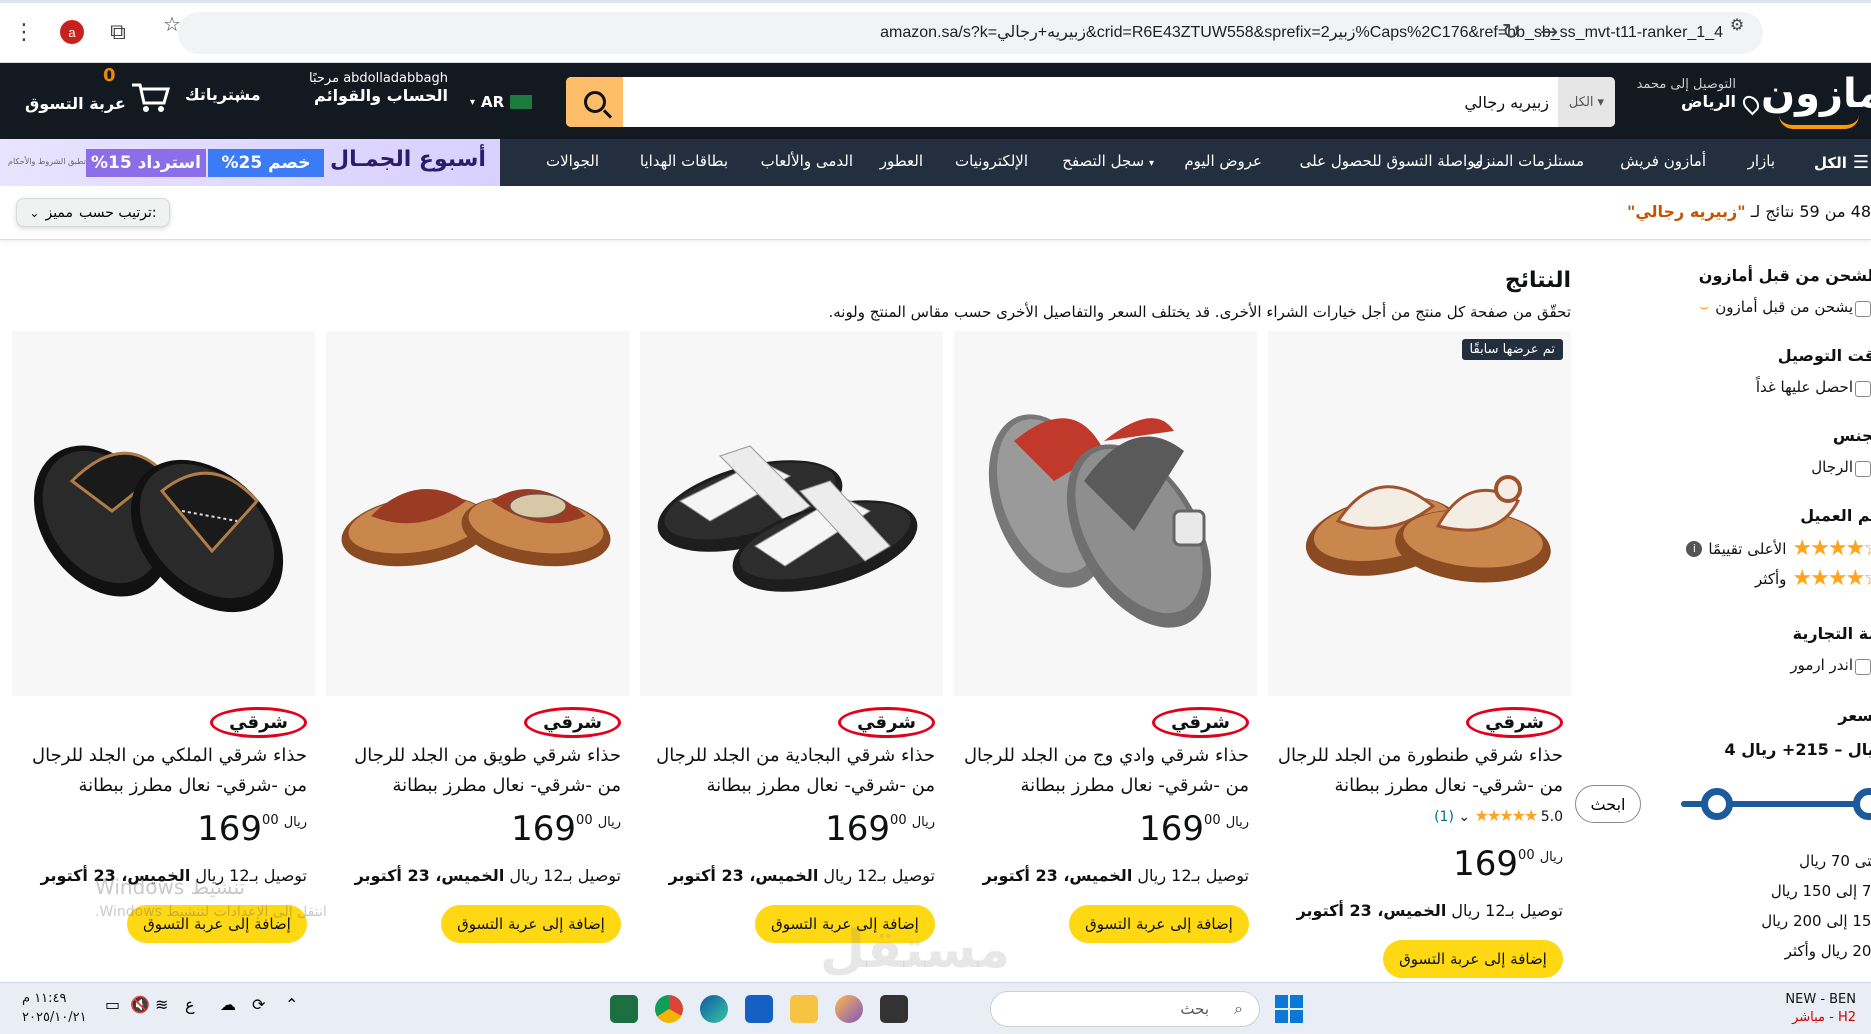 This screenshot has height=1034, width=1871. What do you see at coordinates (97, 97) in the screenshot?
I see `cart-button: عربة التسوق` at bounding box center [97, 97].